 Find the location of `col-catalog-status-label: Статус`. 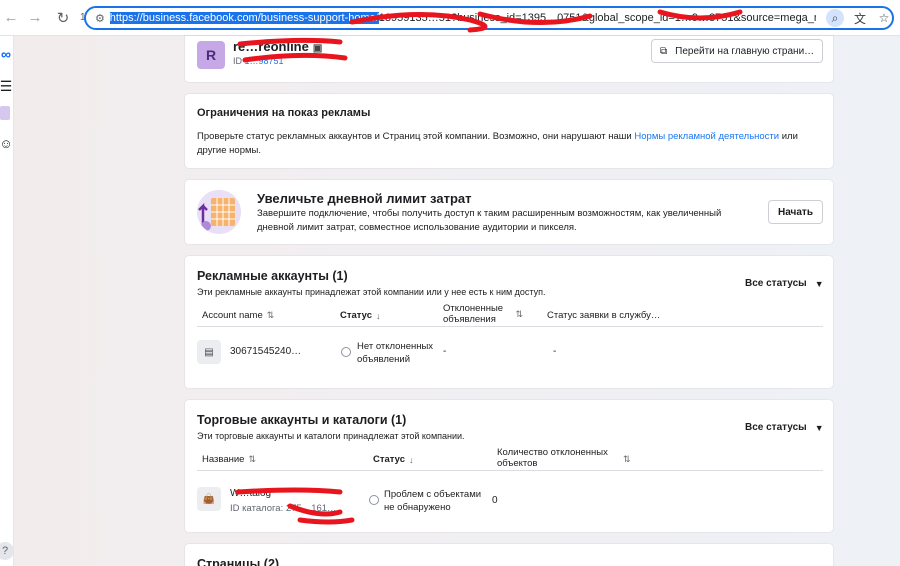

col-catalog-status-label: Статус is located at coordinates (389, 459).